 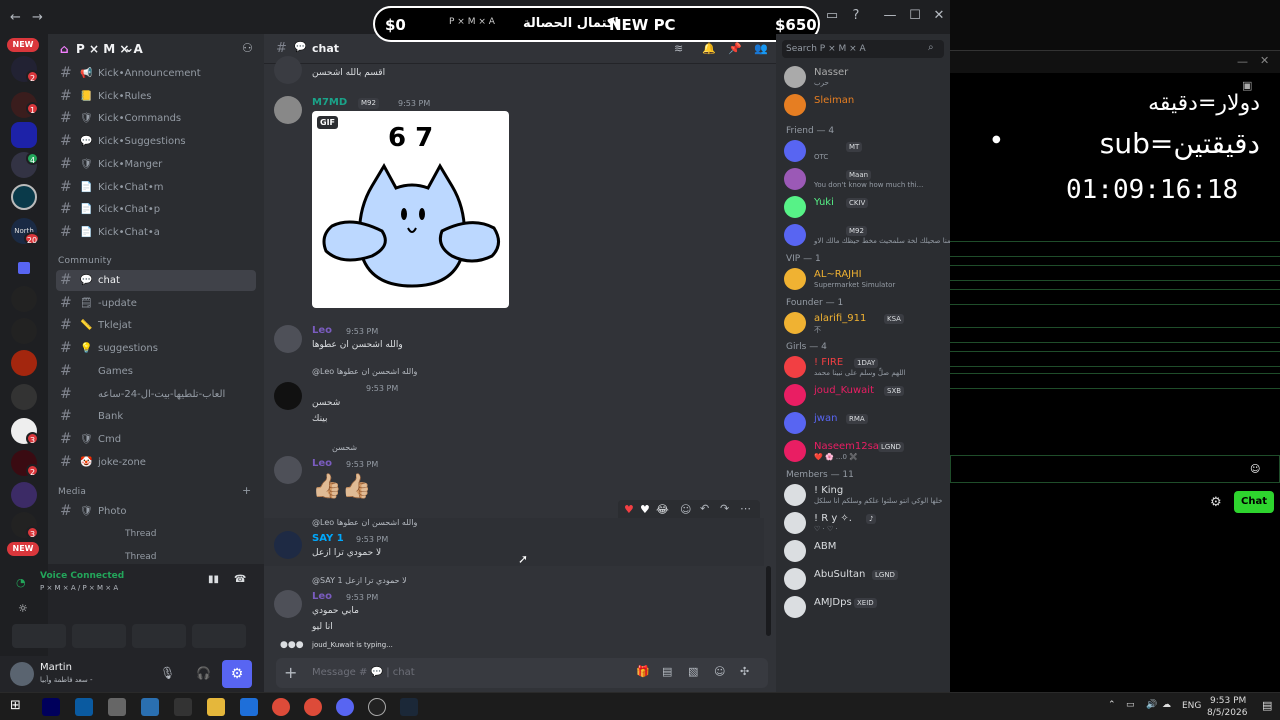 I want to click on waveform-icon: ▮▮, so click(x=213, y=579).